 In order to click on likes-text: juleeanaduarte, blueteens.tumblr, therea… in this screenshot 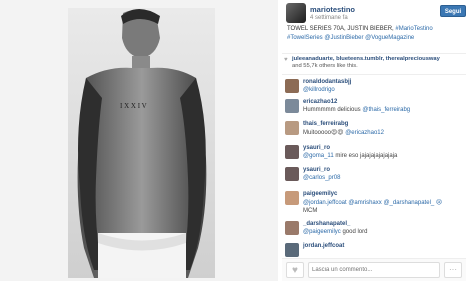, I will do `click(366, 63)`.